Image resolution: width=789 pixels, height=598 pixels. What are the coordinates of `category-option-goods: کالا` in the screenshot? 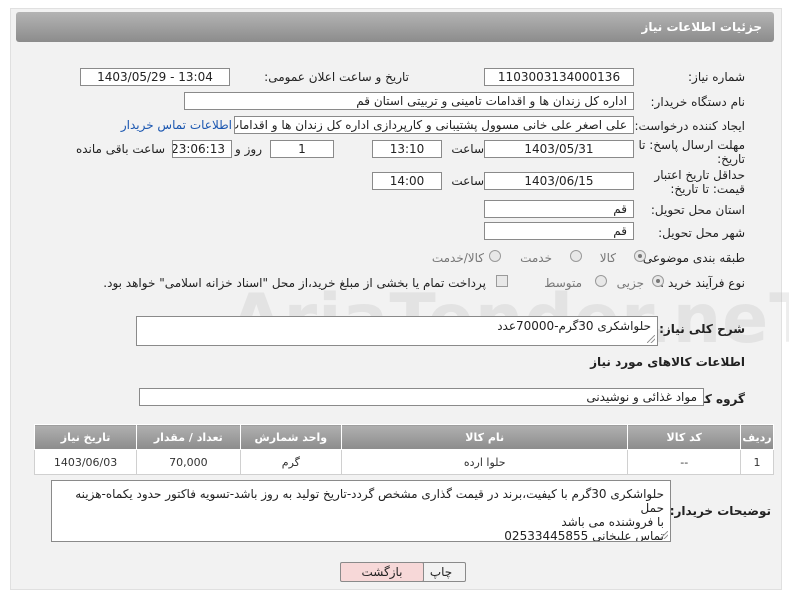 It's located at (607, 258).